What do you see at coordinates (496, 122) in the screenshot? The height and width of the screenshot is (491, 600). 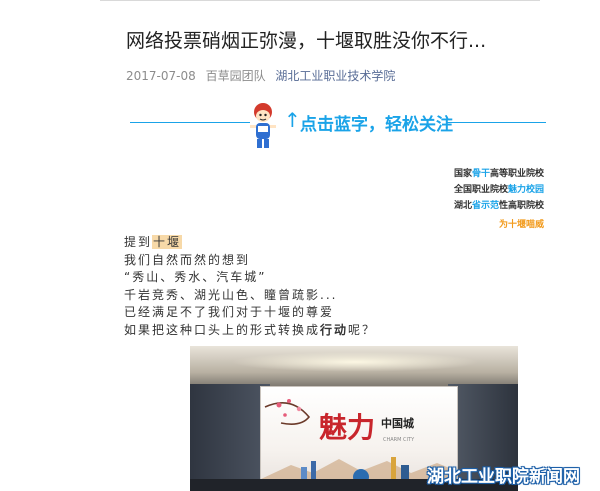 I see `banner-divider-right` at bounding box center [496, 122].